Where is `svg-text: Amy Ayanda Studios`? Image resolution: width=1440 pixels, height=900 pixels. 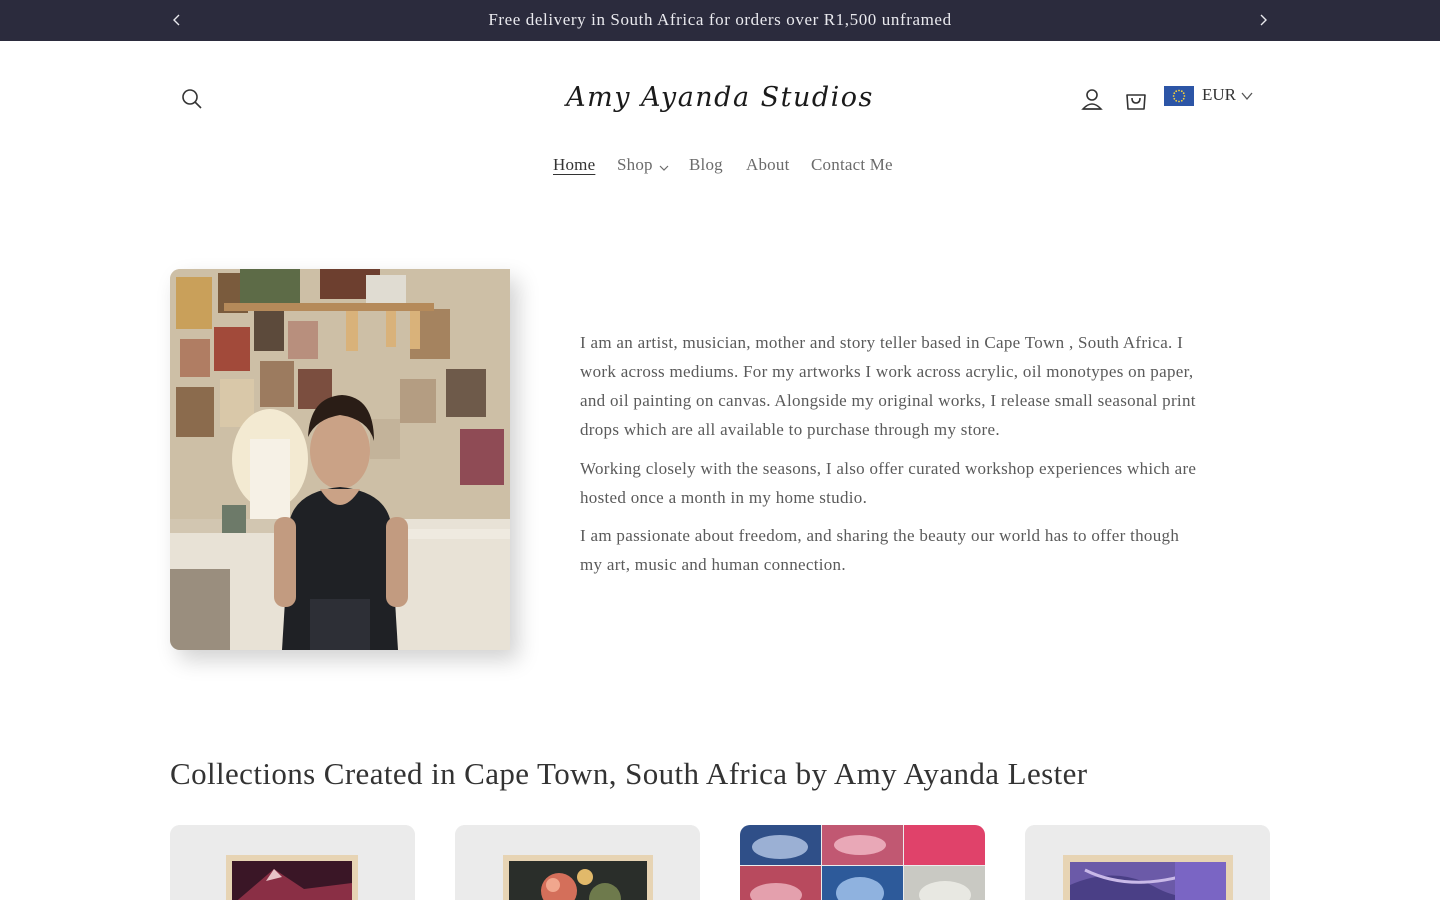
svg-text: Amy Ayanda Studios is located at coordinates (718, 97).